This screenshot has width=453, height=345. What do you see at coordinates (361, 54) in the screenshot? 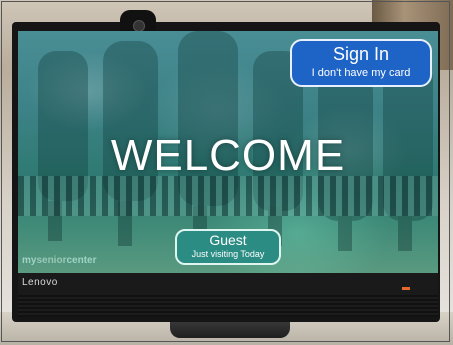
I see `sign-in-title: Sign In` at bounding box center [361, 54].